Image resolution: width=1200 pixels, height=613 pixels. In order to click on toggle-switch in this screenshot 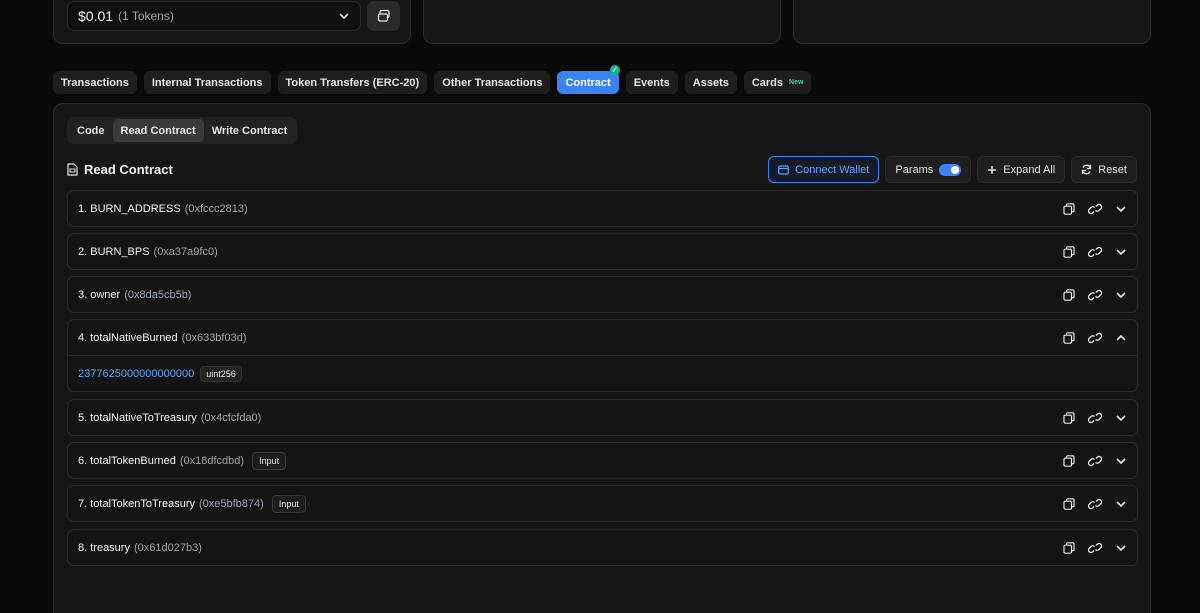, I will do `click(950, 169)`.